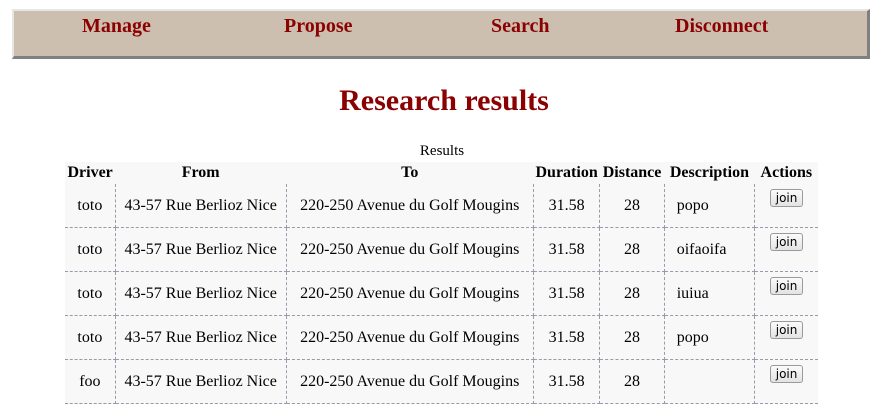  I want to click on table-caption: Results, so click(442, 151).